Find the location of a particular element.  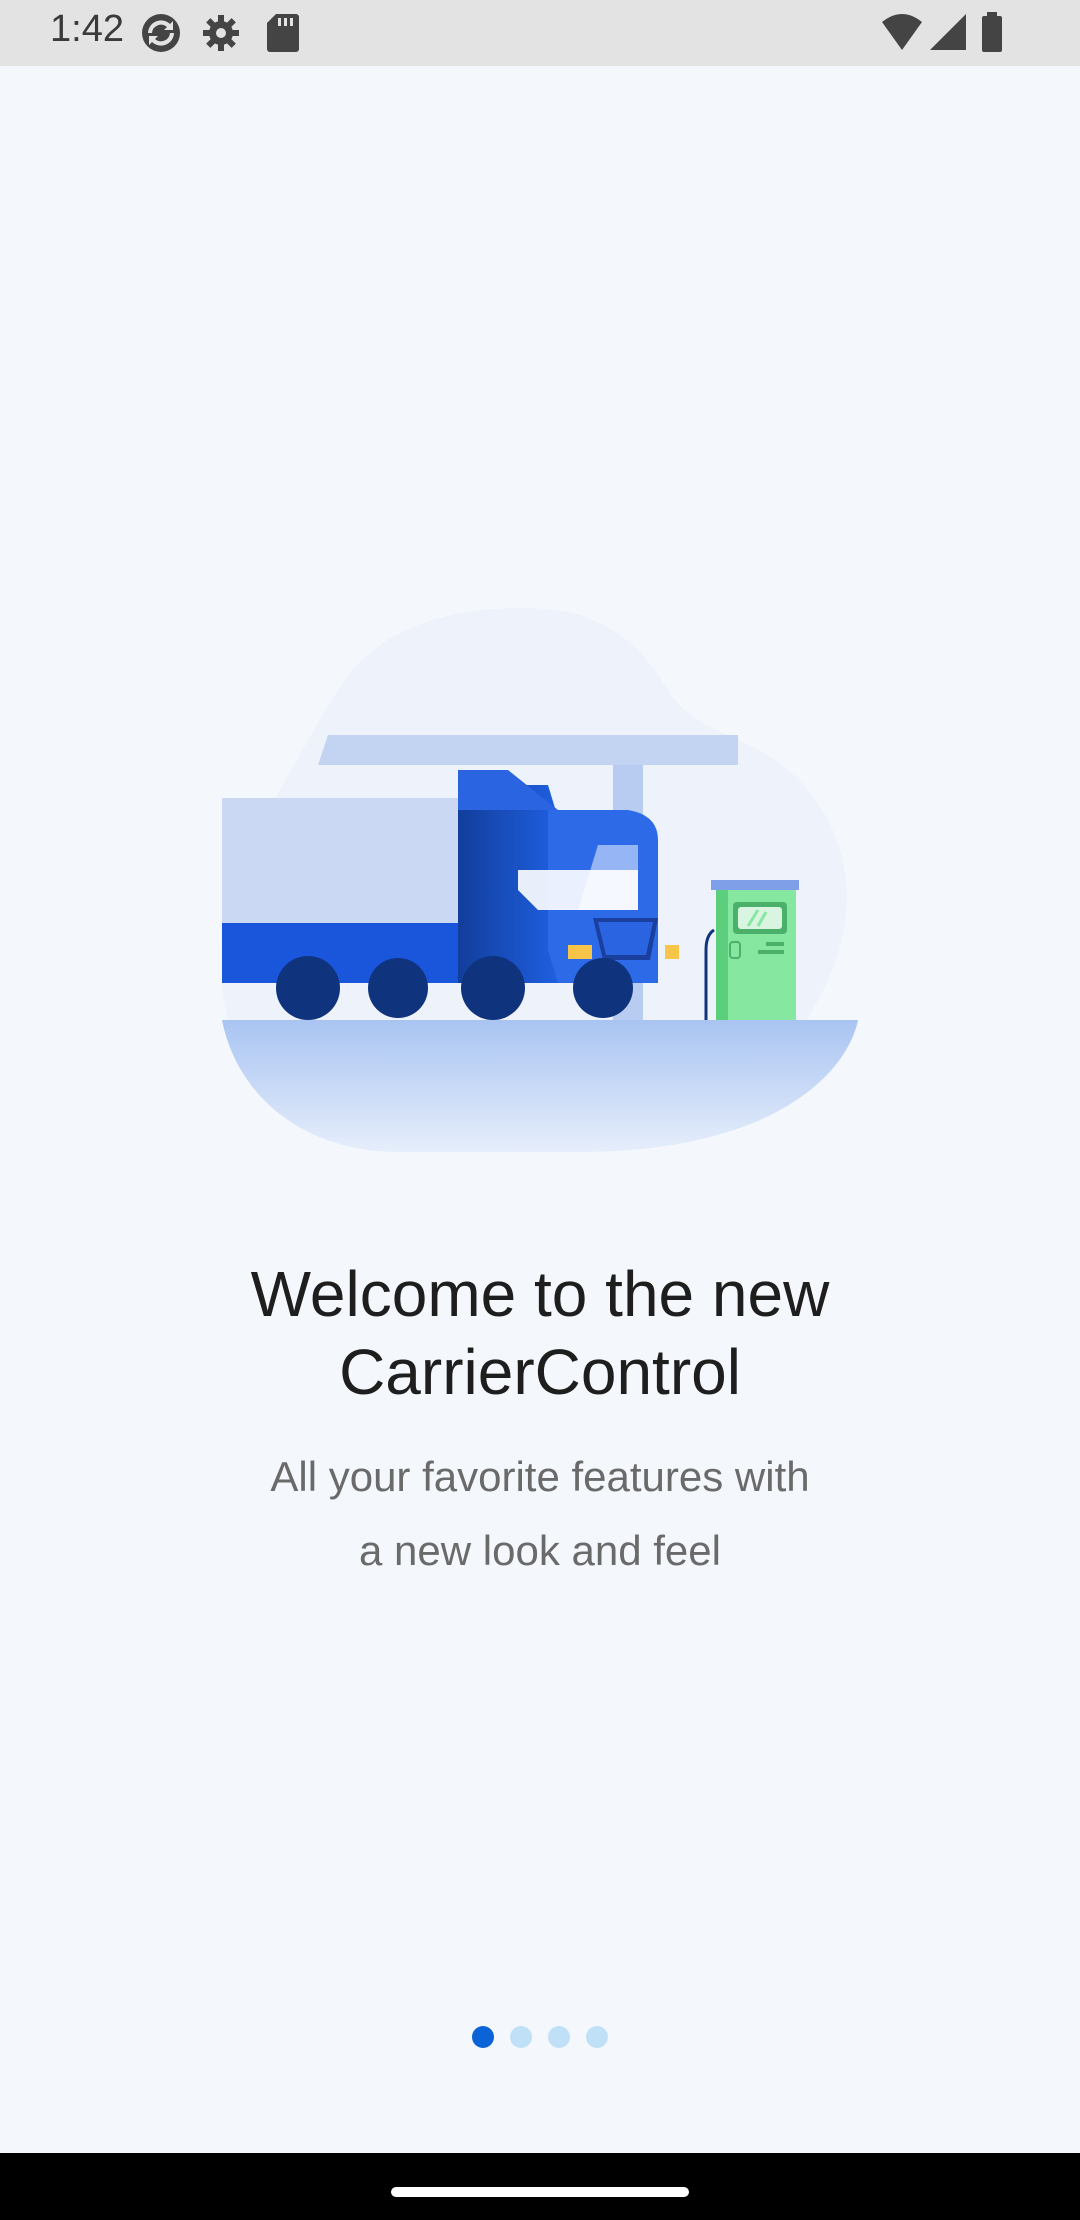

welcome-title-line-1: Welcome to the new is located at coordinates (540, 1294).